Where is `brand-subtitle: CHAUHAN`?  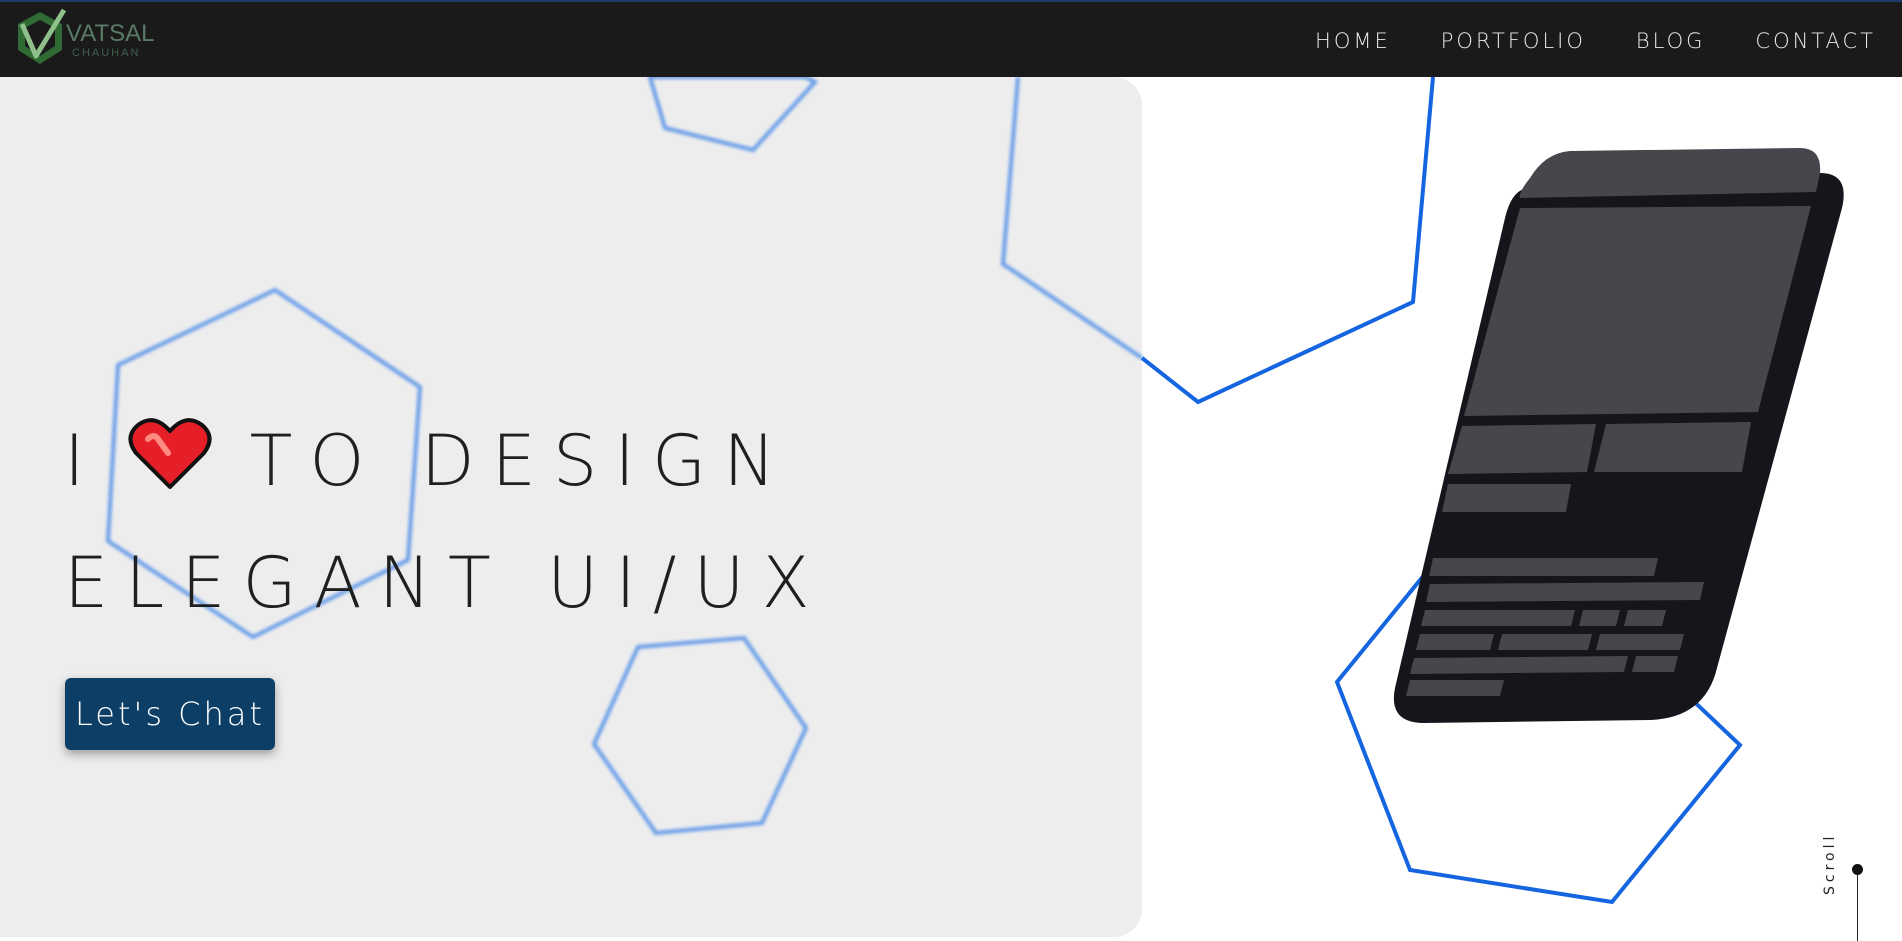 brand-subtitle: CHAUHAN is located at coordinates (106, 53).